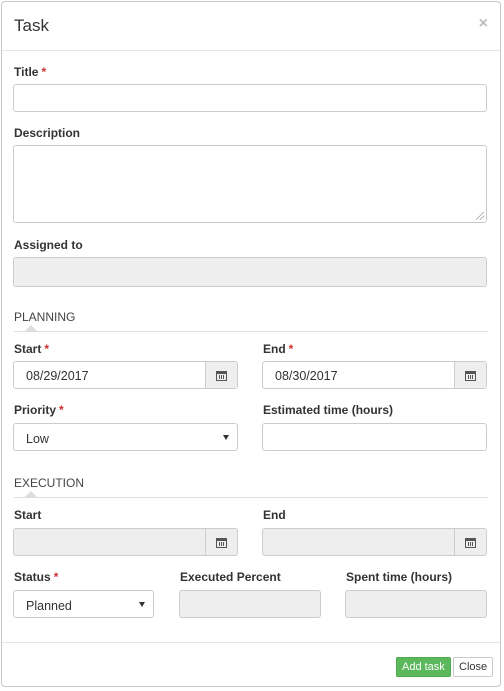 The height and width of the screenshot is (691, 504). I want to click on status-select: Planned, so click(83, 604).